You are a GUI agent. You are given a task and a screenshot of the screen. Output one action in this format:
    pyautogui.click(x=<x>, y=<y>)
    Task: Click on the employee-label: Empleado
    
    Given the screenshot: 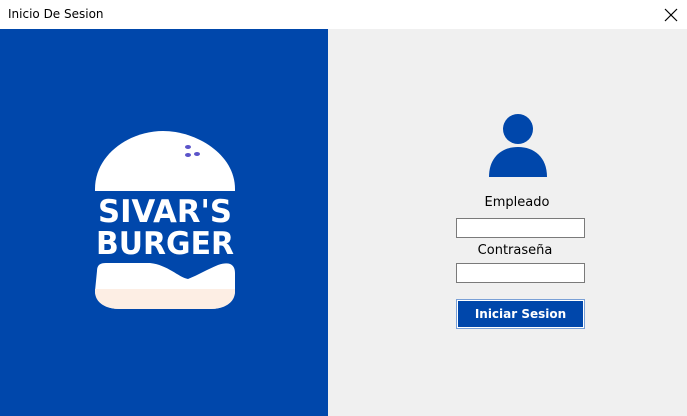 What is the action you would take?
    pyautogui.click(x=517, y=202)
    